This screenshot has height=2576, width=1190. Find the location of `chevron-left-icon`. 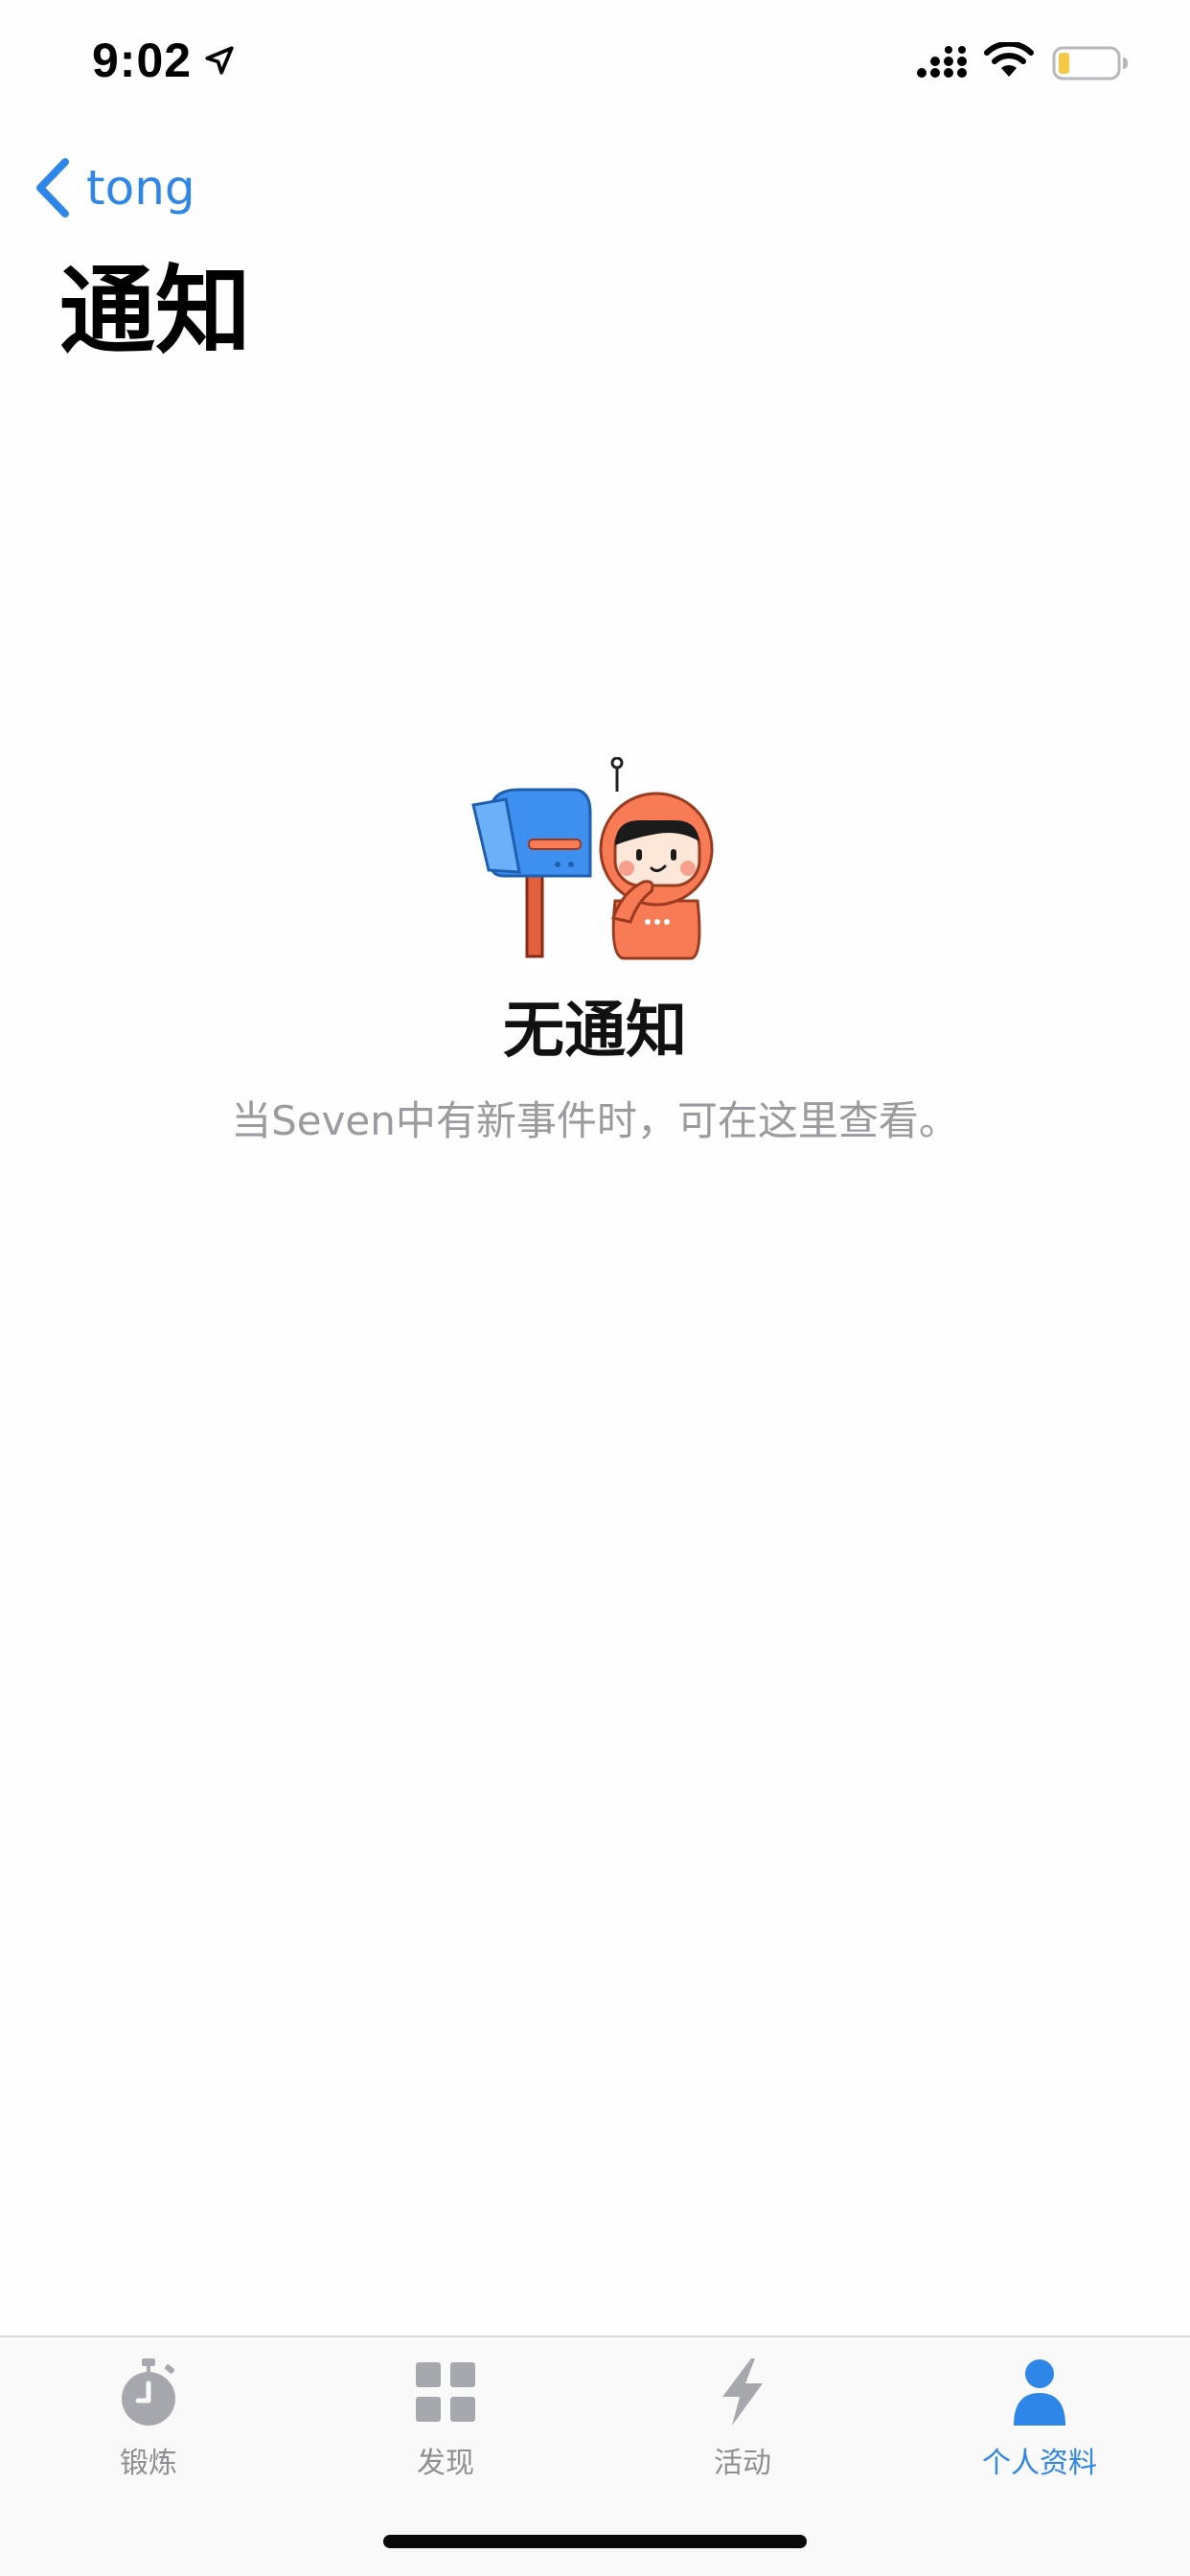

chevron-left-icon is located at coordinates (53, 188).